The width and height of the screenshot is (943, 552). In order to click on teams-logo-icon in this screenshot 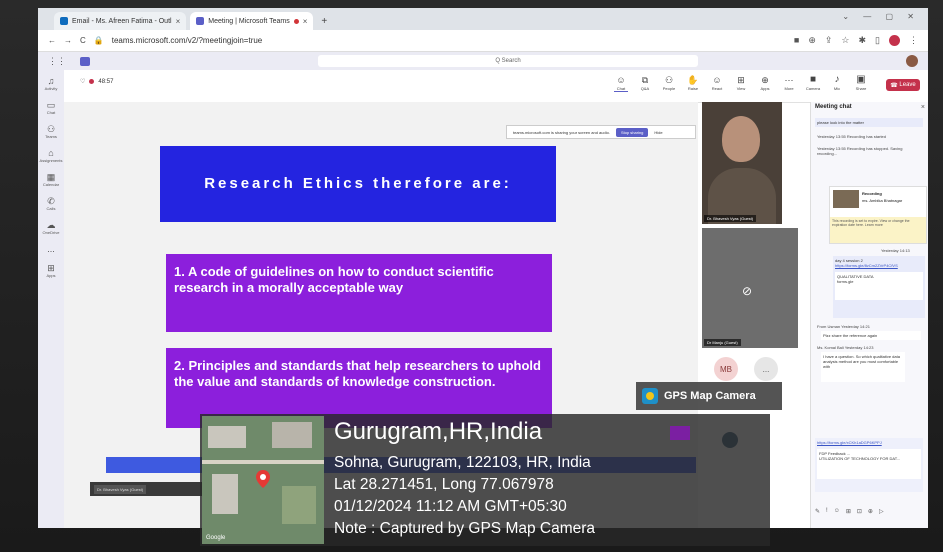, I will do `click(85, 61)`.